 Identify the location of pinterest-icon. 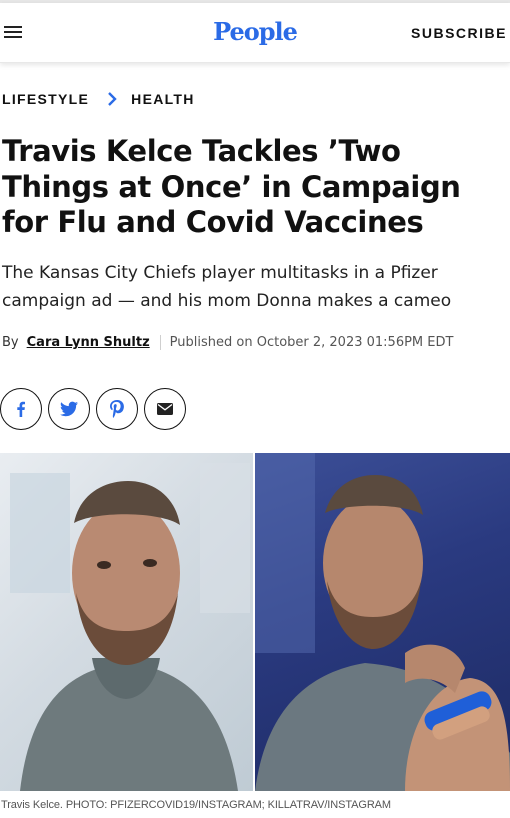
(117, 409).